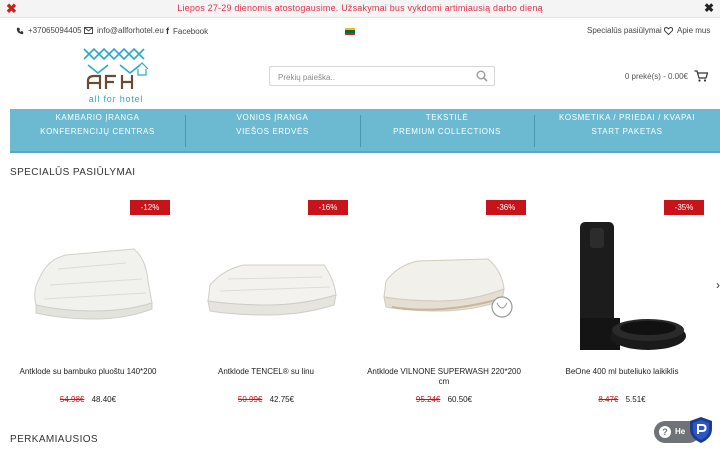 This screenshot has height=450, width=720. Describe the element at coordinates (656, 76) in the screenshot. I see `cart-summary: 0 prekė(s) - 0.00€` at that location.